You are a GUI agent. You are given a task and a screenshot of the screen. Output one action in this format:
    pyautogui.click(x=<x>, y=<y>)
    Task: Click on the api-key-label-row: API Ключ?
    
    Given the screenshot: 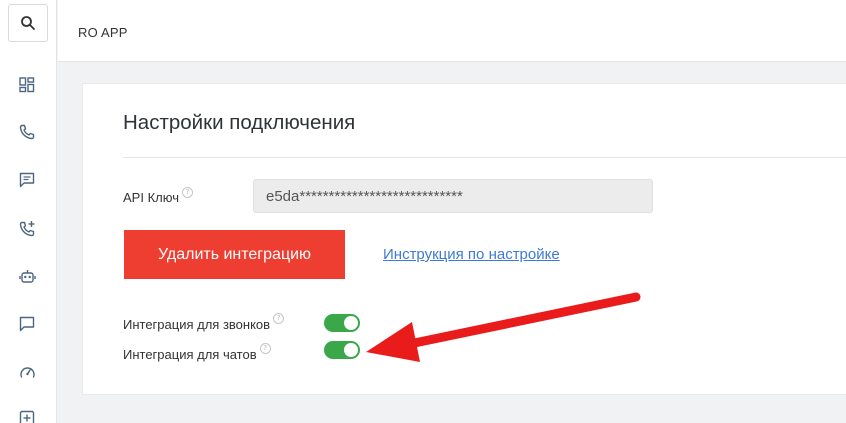 What is the action you would take?
    pyautogui.click(x=158, y=196)
    